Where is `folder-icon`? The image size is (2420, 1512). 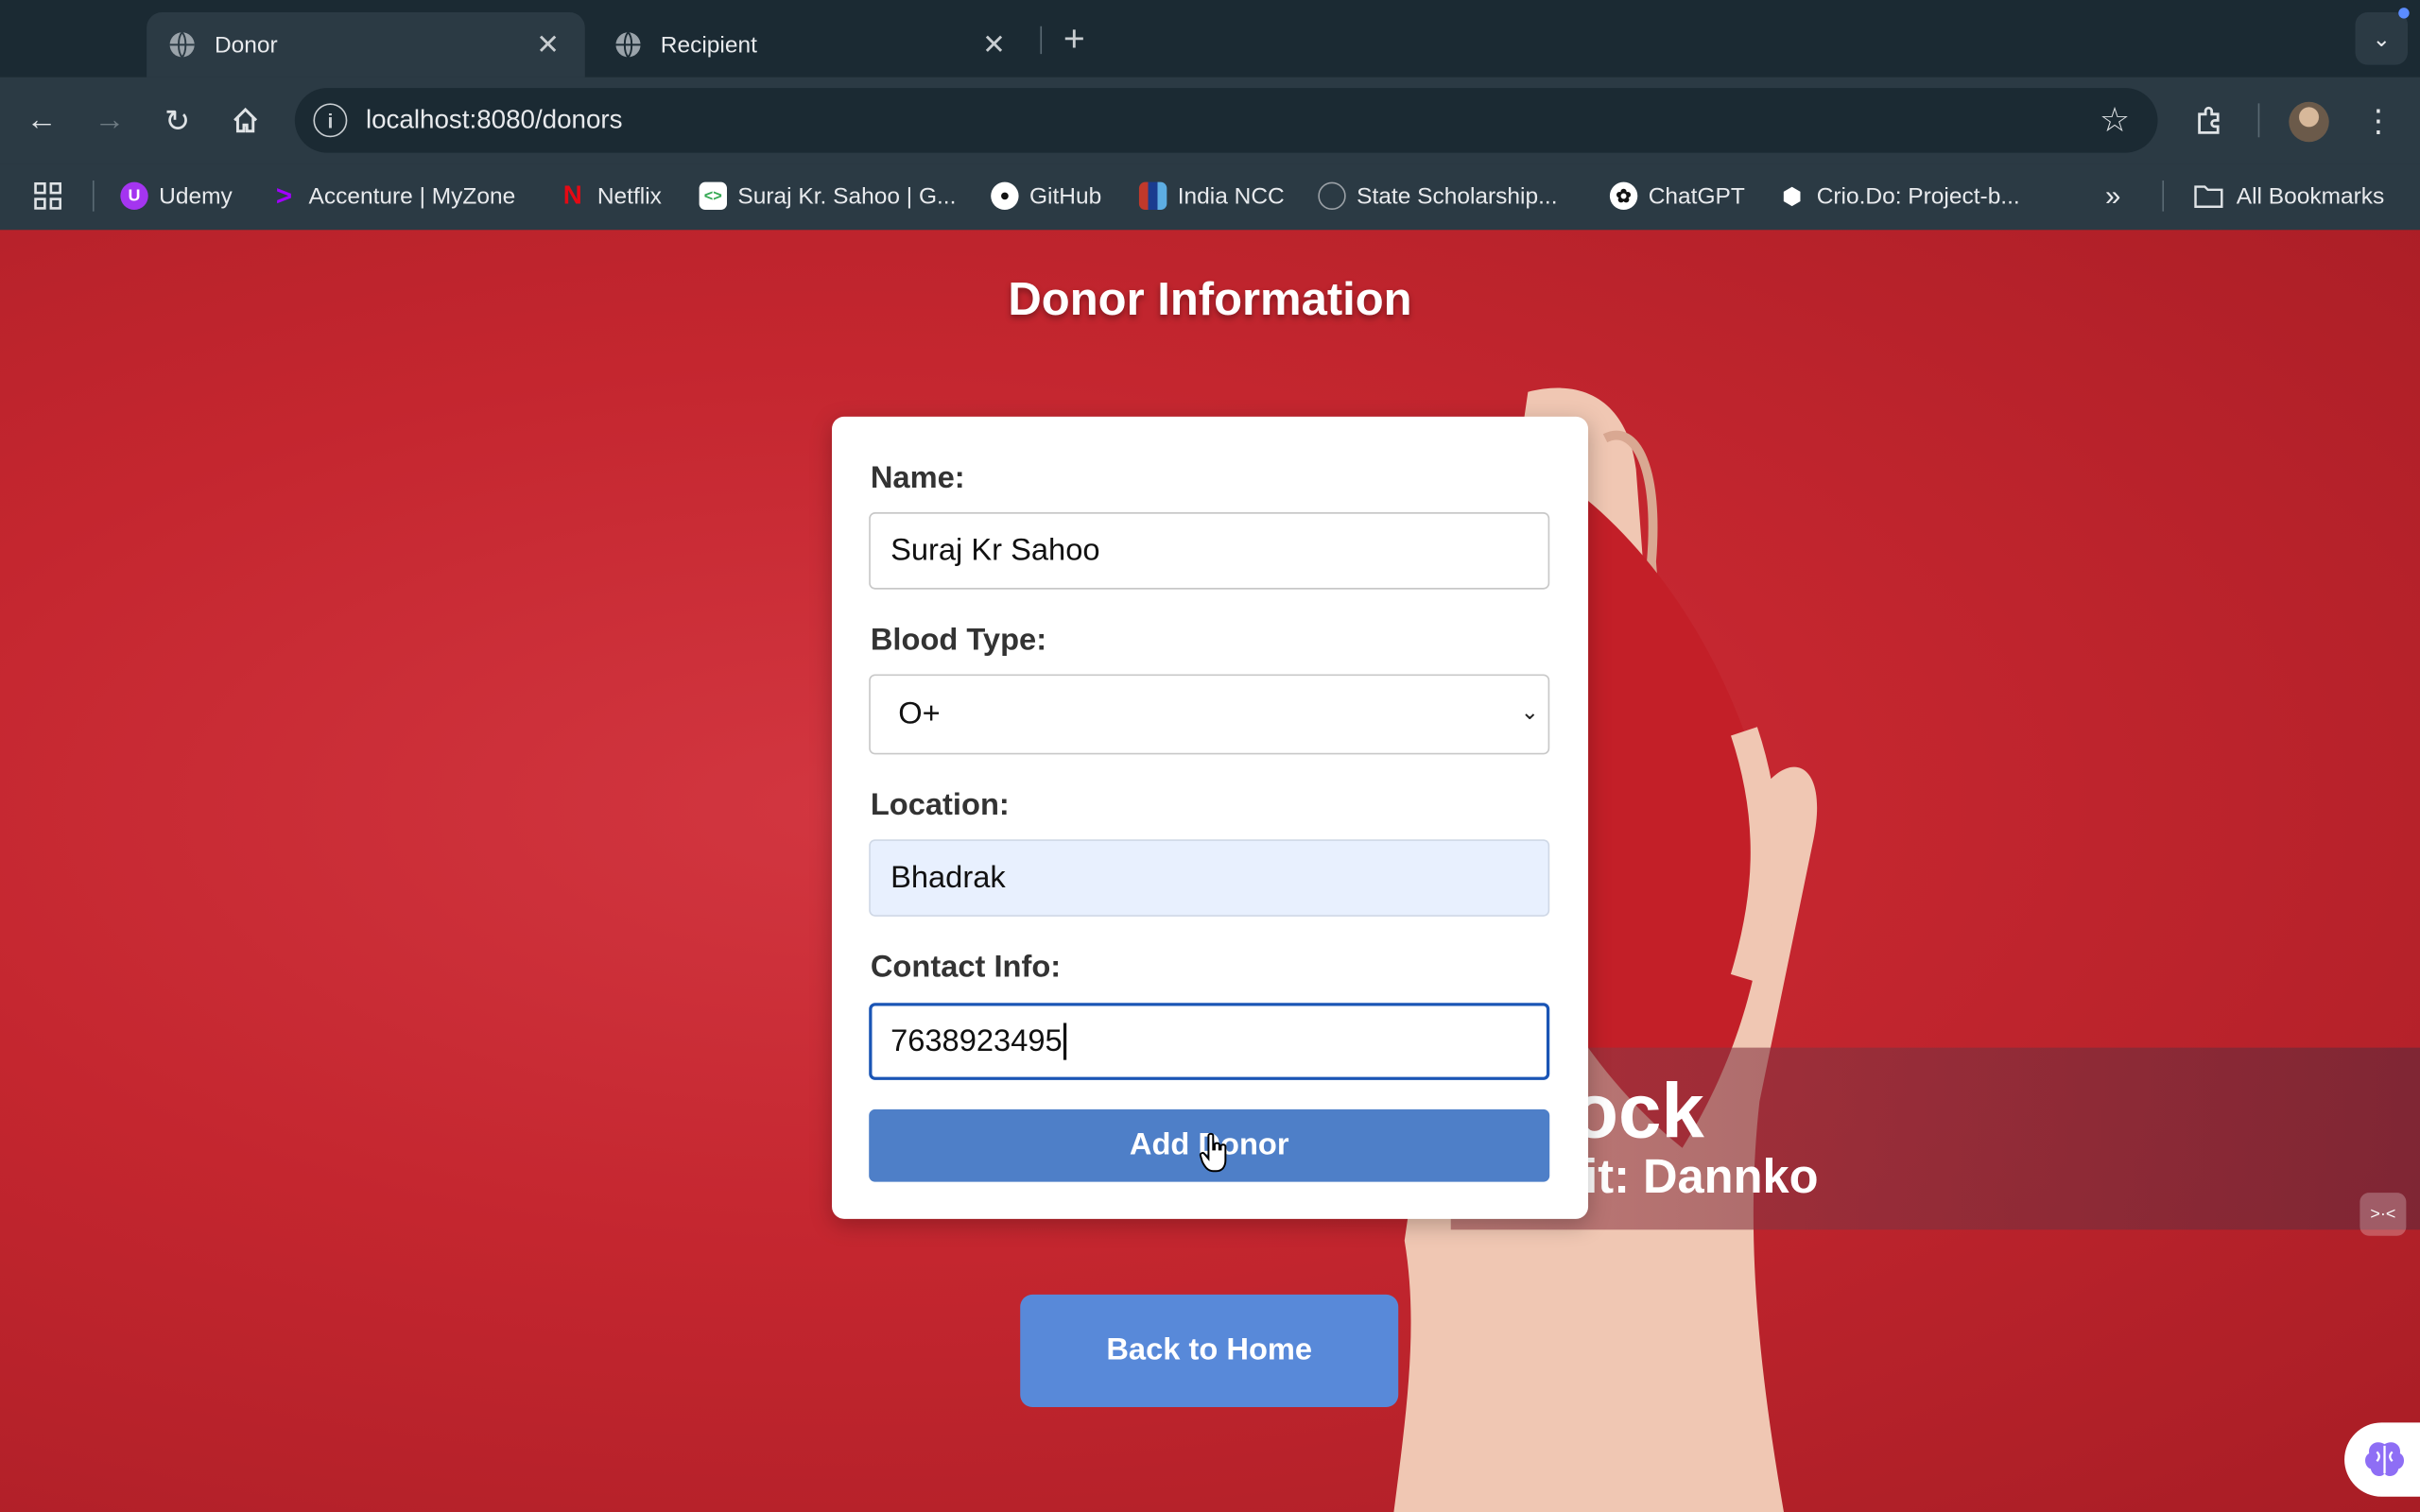 folder-icon is located at coordinates (2208, 197).